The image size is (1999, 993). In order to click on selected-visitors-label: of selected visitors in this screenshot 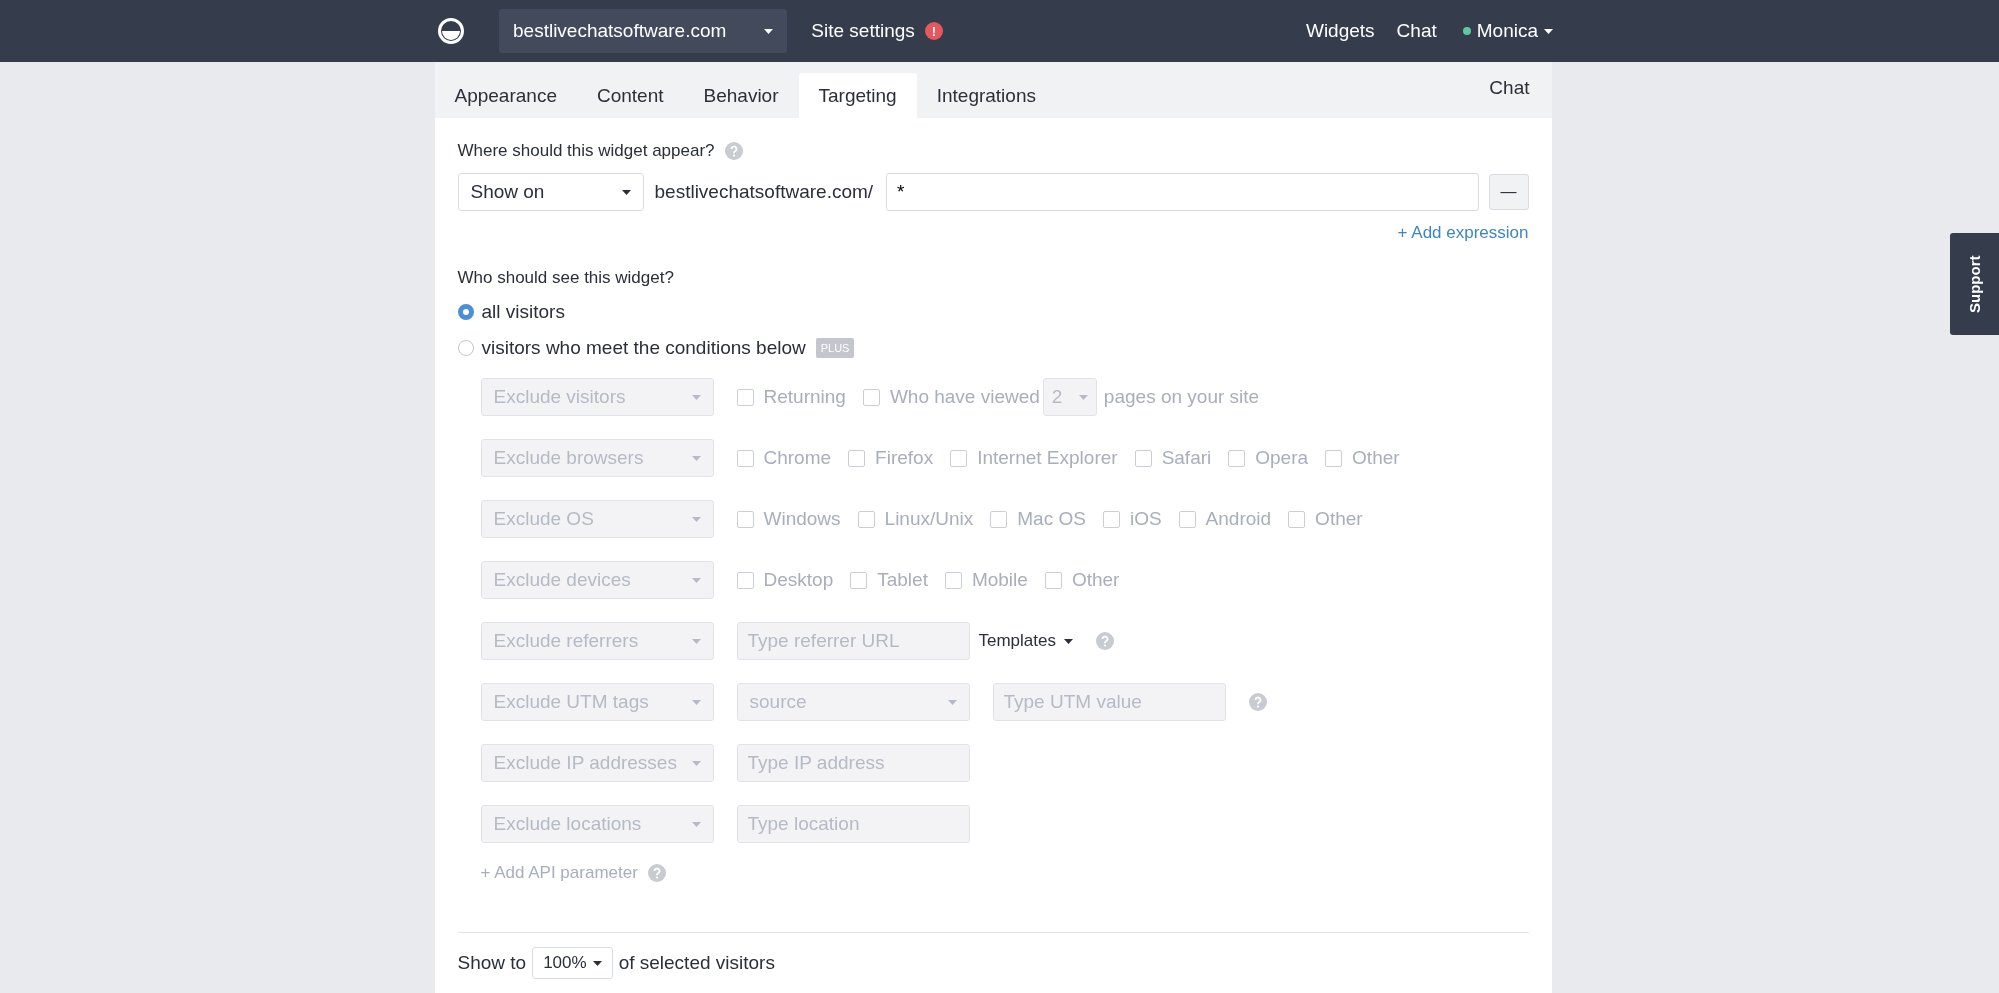, I will do `click(696, 963)`.